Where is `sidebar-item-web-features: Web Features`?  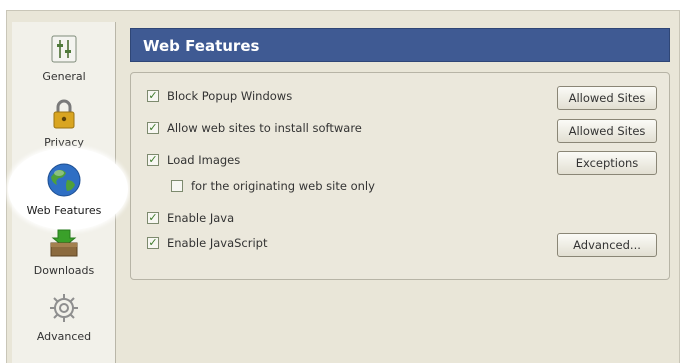 sidebar-item-web-features: Web Features is located at coordinates (64, 189).